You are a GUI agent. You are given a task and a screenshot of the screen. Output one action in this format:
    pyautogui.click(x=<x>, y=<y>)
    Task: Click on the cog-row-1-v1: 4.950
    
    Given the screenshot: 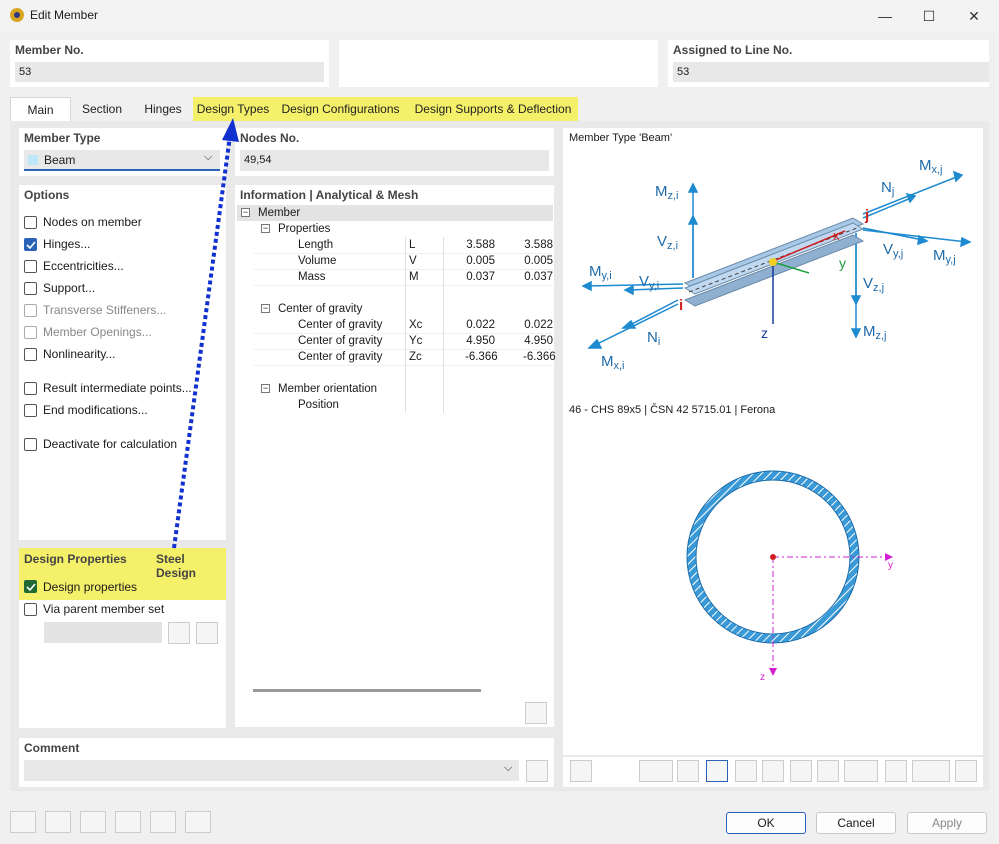 What is the action you would take?
    pyautogui.click(x=480, y=341)
    